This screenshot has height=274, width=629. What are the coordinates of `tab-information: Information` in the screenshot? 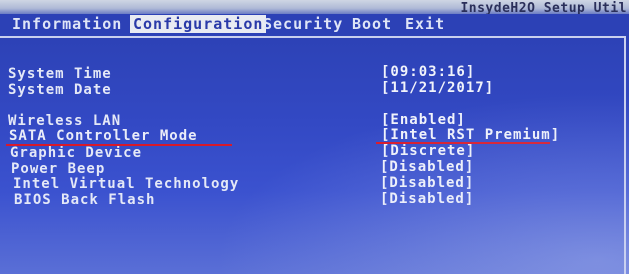 It's located at (67, 24).